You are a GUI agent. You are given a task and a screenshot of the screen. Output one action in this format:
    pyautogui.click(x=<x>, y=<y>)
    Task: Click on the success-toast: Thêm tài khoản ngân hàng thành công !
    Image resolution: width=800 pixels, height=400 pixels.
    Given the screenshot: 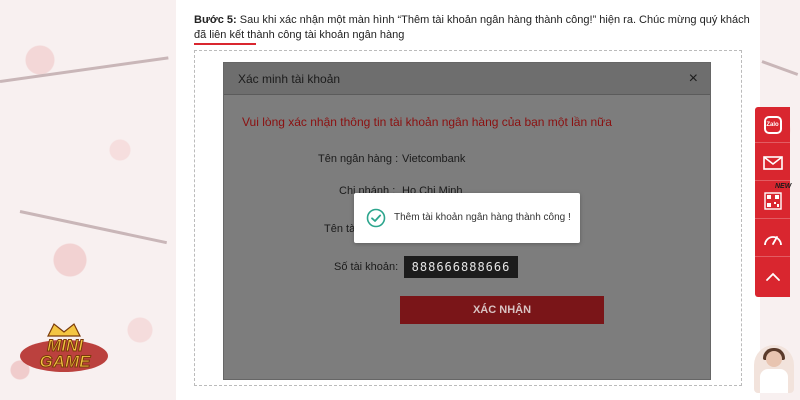 What is the action you would take?
    pyautogui.click(x=467, y=218)
    